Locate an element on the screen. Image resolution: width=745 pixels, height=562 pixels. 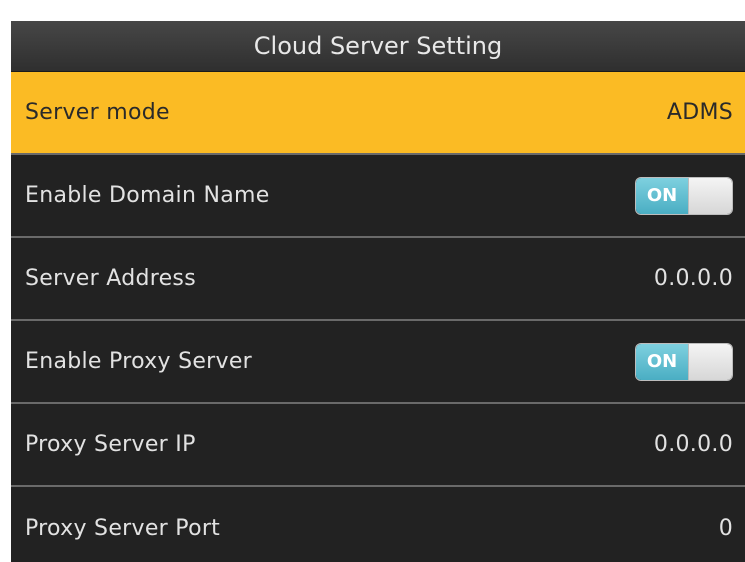
proxy-server-ip-label: Proxy Server IP is located at coordinates (110, 444).